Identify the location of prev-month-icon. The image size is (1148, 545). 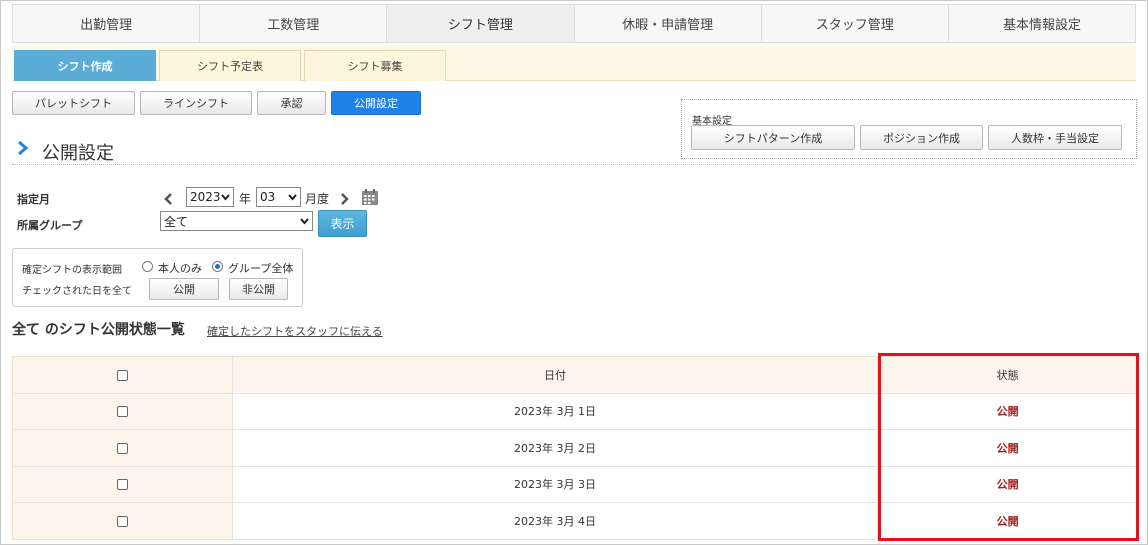
(168, 199).